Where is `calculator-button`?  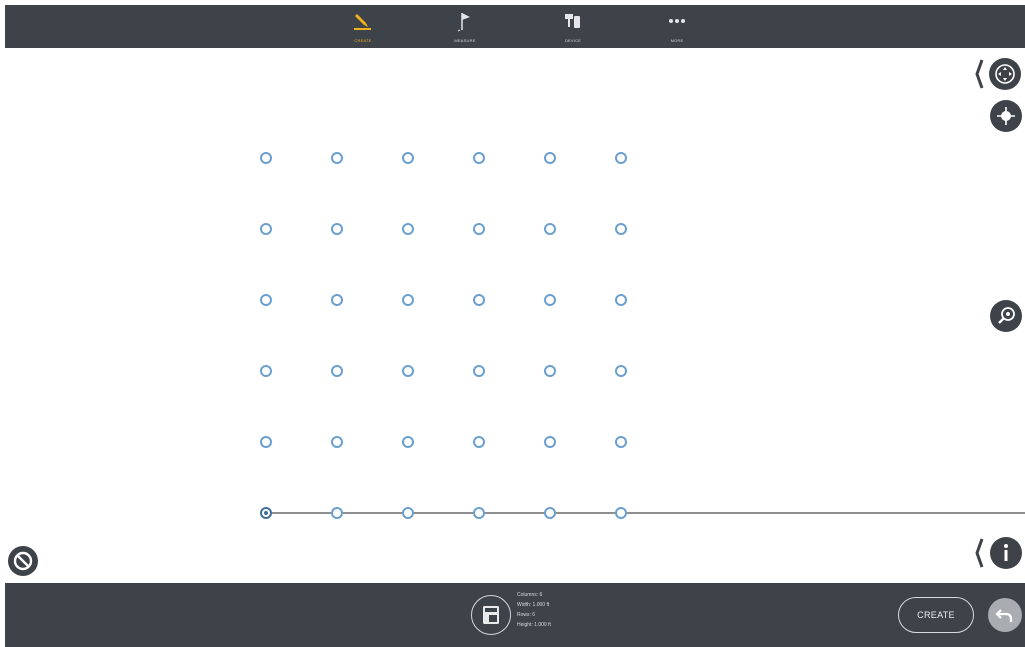
calculator-button is located at coordinates (491, 615).